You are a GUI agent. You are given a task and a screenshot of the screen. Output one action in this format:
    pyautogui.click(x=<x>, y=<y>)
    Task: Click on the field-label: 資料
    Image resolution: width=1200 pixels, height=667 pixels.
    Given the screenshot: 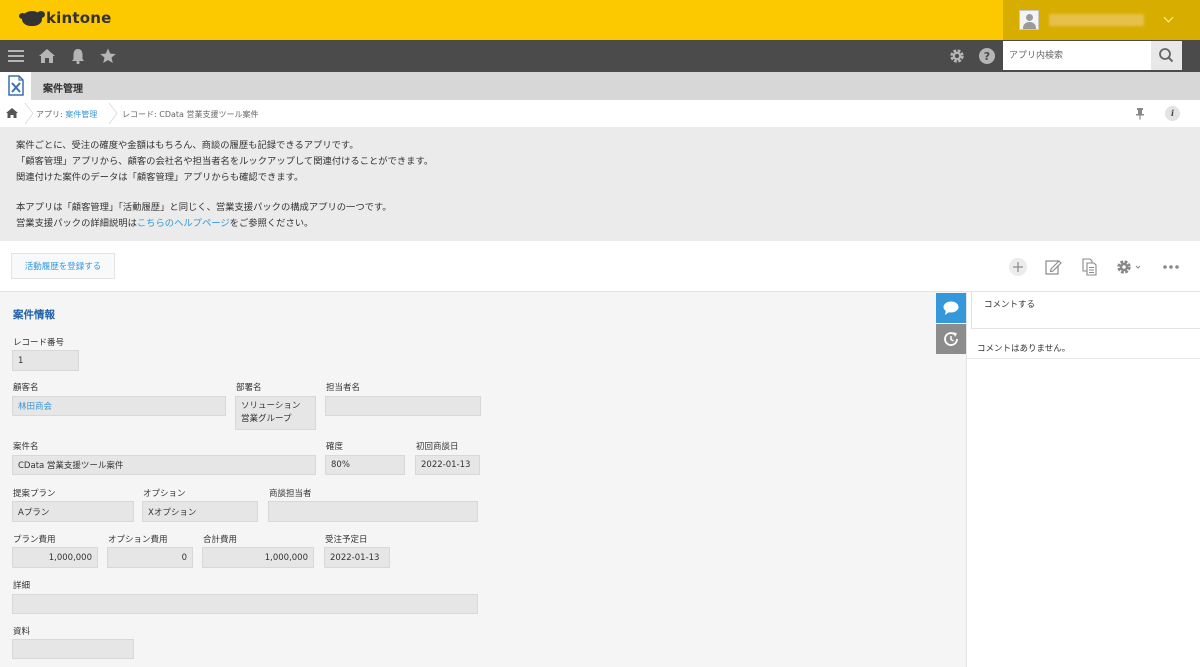 What is the action you would take?
    pyautogui.click(x=22, y=632)
    